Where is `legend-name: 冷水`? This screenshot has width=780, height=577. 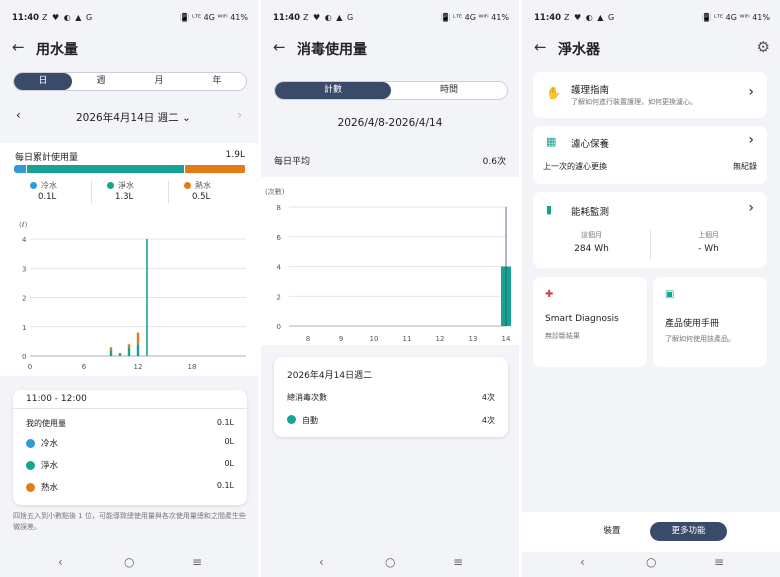
legend-name: 冷水 is located at coordinates (49, 185).